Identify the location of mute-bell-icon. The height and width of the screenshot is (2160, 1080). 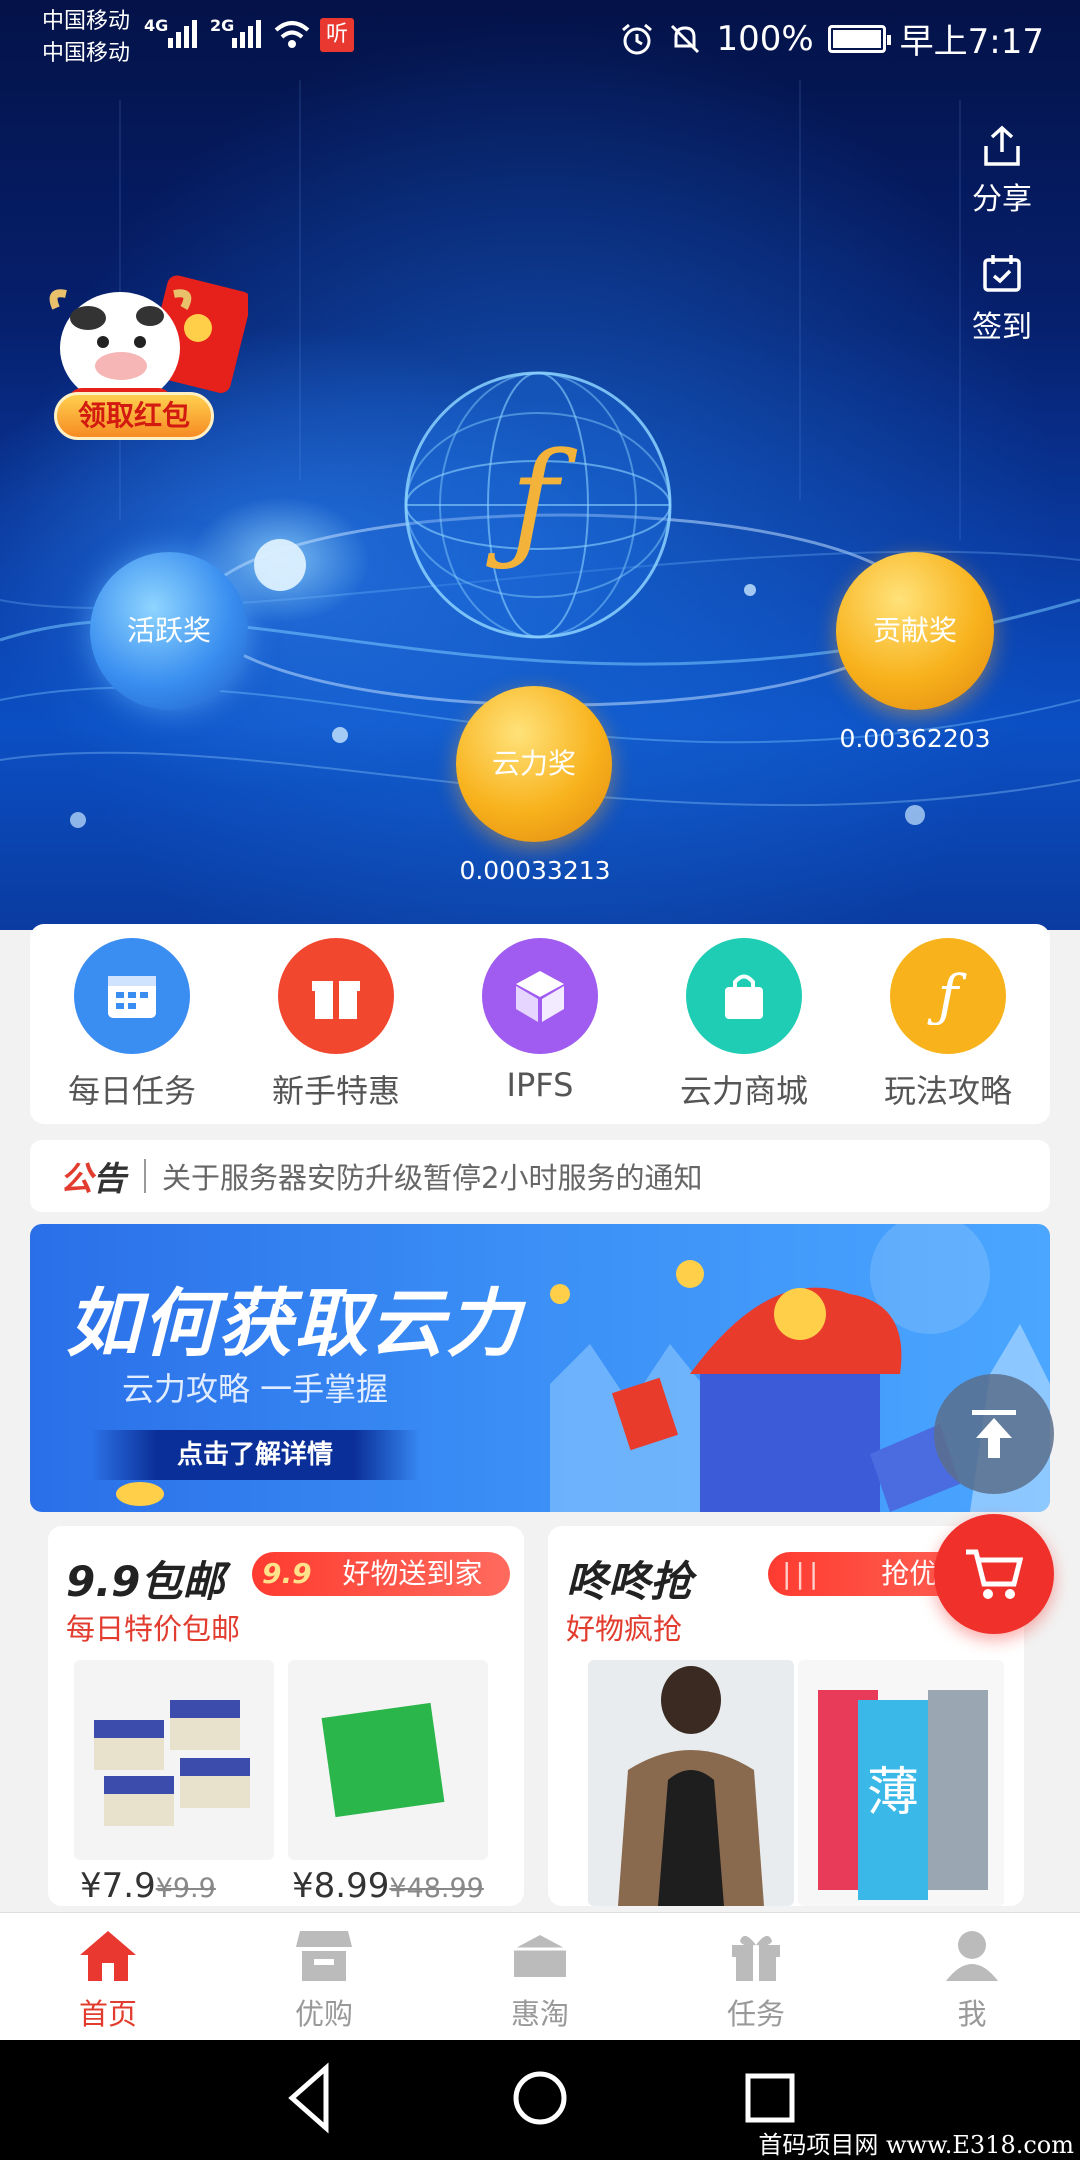
(685, 38).